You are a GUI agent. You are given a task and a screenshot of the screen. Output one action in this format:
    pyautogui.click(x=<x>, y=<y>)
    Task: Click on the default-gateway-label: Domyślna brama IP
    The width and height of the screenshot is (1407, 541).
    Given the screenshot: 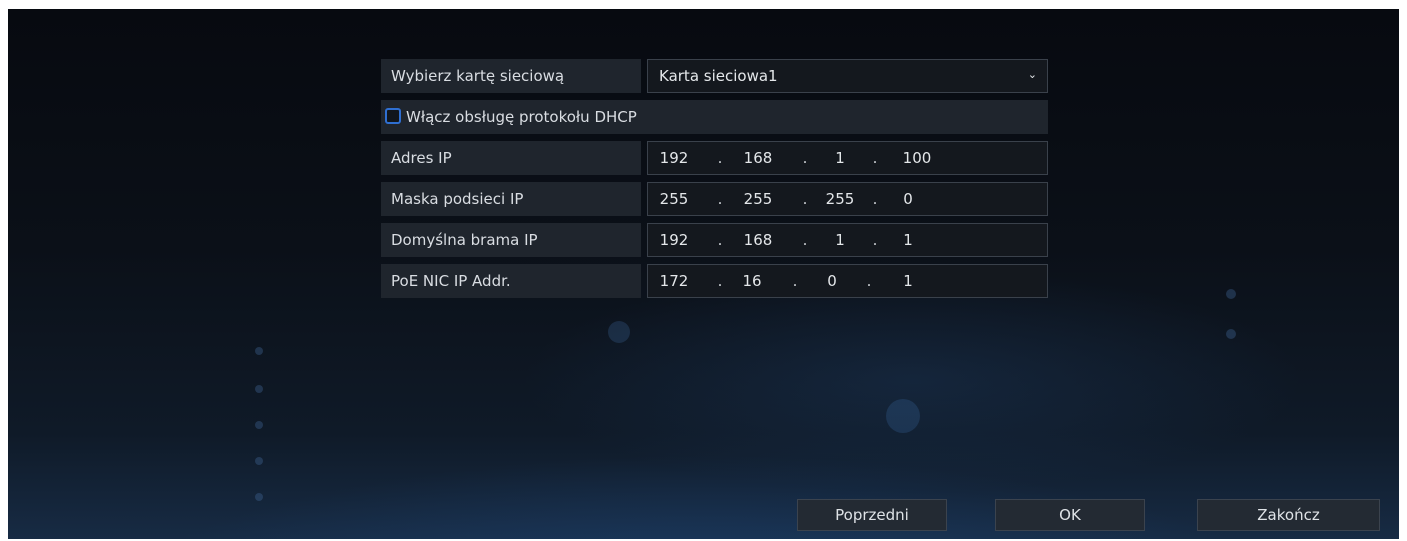 What is the action you would take?
    pyautogui.click(x=511, y=240)
    